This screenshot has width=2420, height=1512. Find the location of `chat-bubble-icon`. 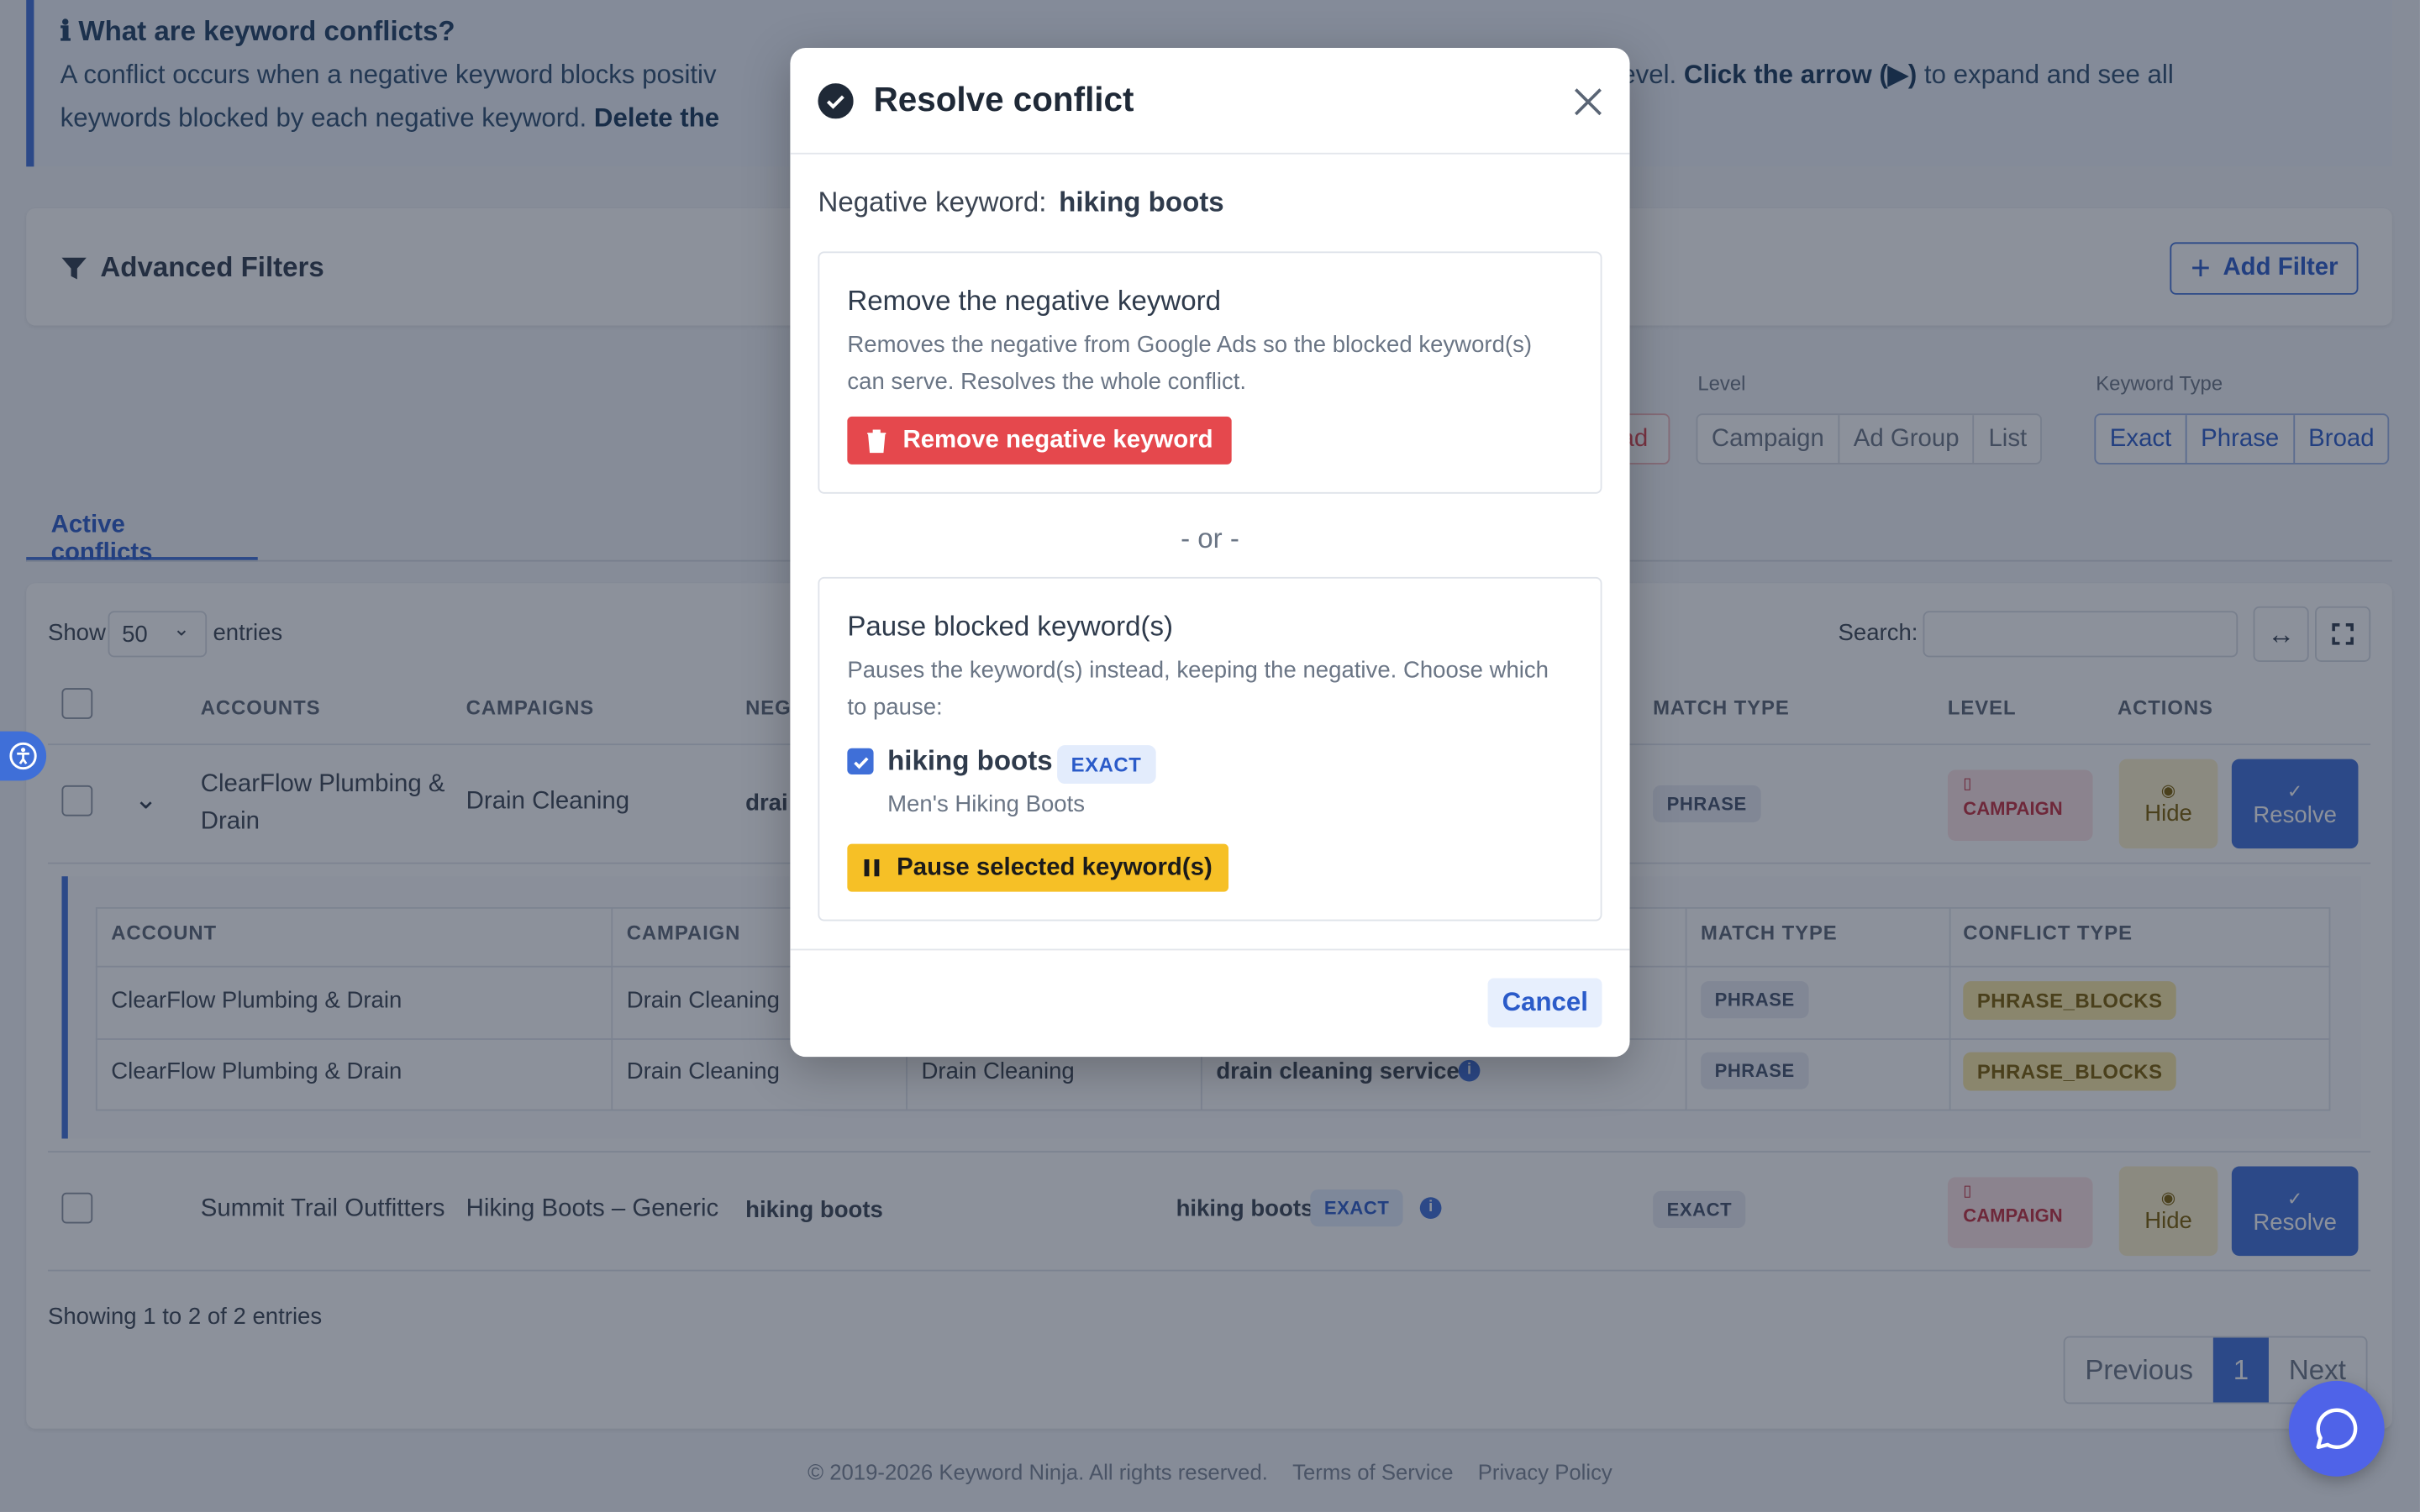

chat-bubble-icon is located at coordinates (2337, 1429).